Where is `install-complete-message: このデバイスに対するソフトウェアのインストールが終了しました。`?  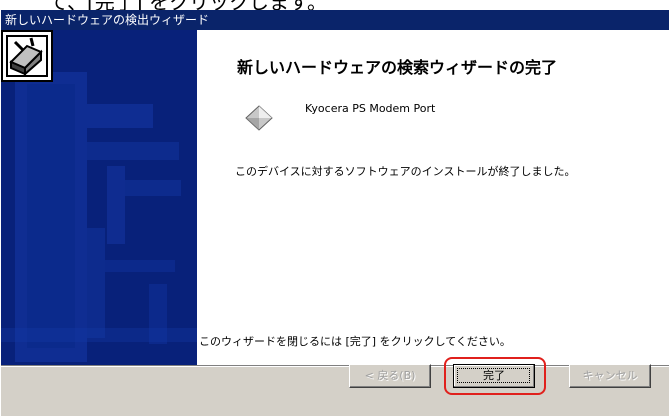 install-complete-message: このデバイスに対するソフトウェアのインストールが終了しました。 is located at coordinates (405, 171).